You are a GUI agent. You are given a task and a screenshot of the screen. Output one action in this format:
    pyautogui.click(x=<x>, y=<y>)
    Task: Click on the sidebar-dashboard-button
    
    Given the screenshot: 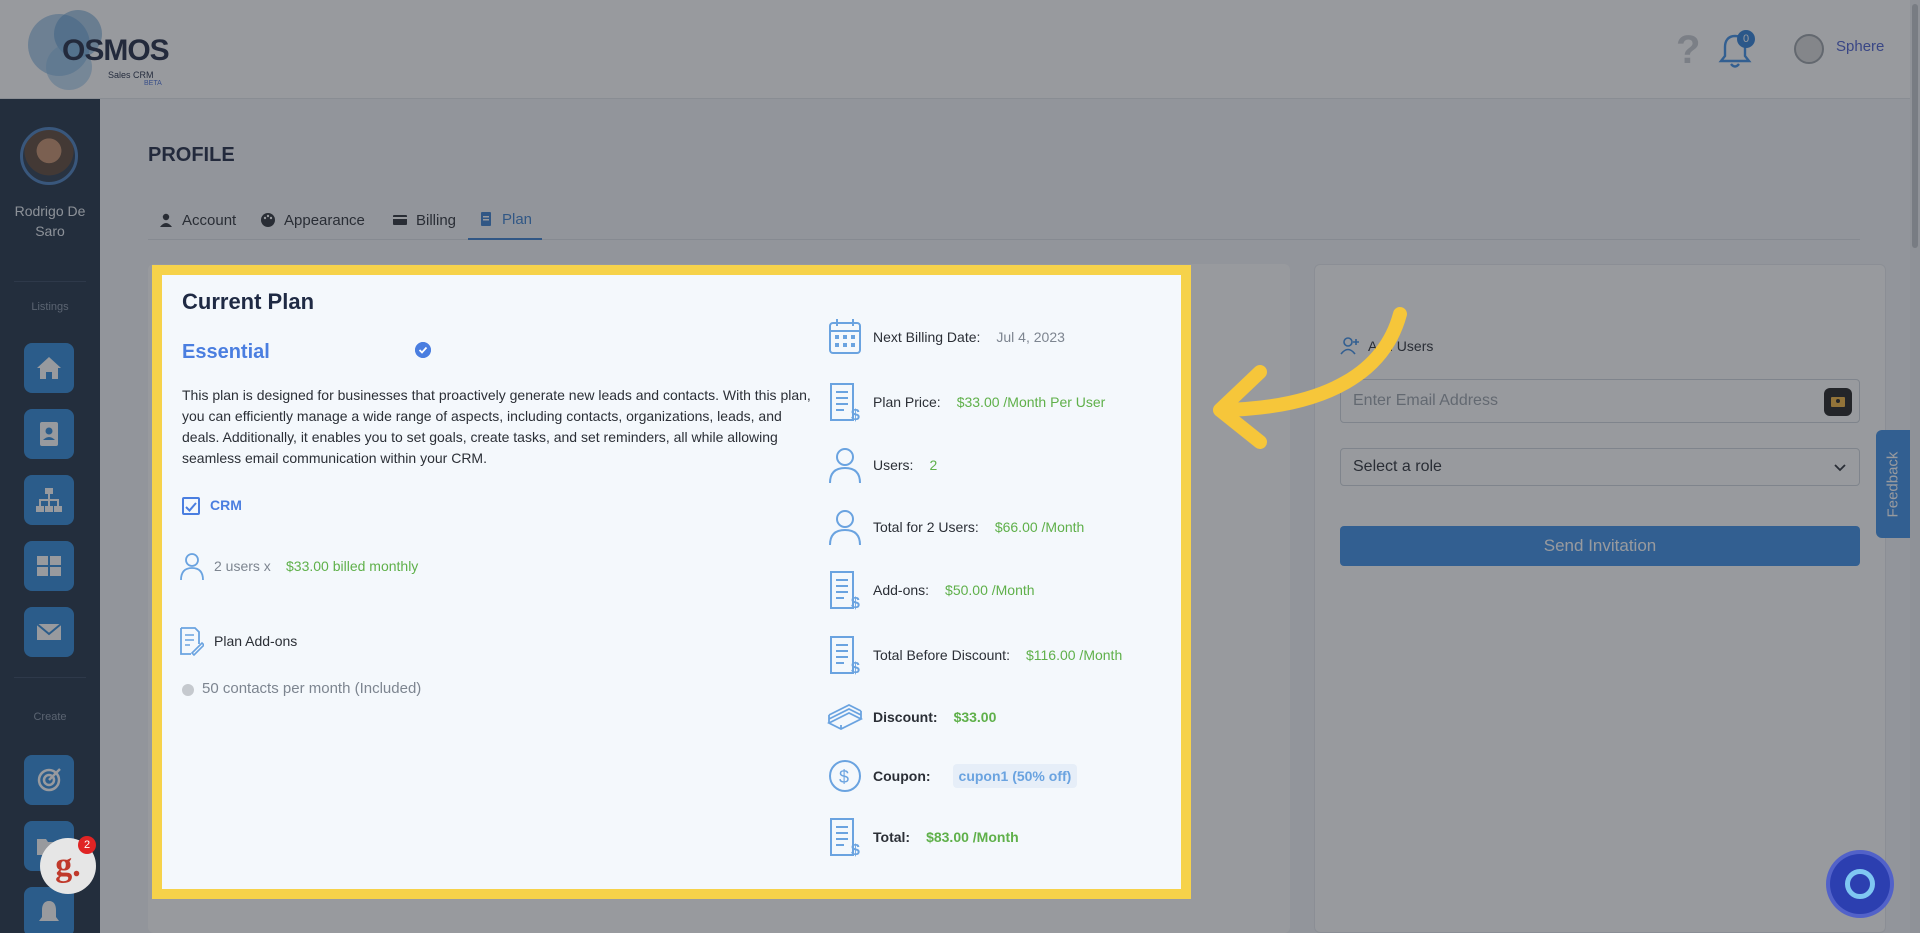 What is the action you would take?
    pyautogui.click(x=49, y=566)
    